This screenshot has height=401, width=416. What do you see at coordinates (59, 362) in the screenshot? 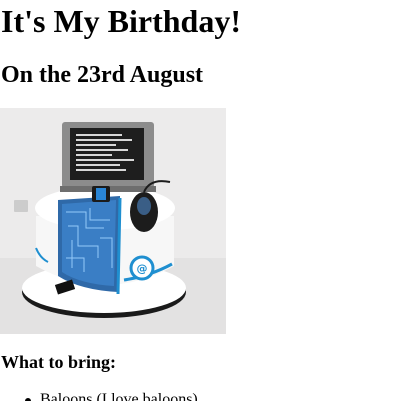
I see `what-to-bring-heading: What to bring:` at bounding box center [59, 362].